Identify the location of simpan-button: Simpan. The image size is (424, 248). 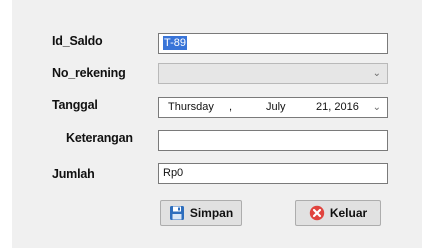
(201, 213).